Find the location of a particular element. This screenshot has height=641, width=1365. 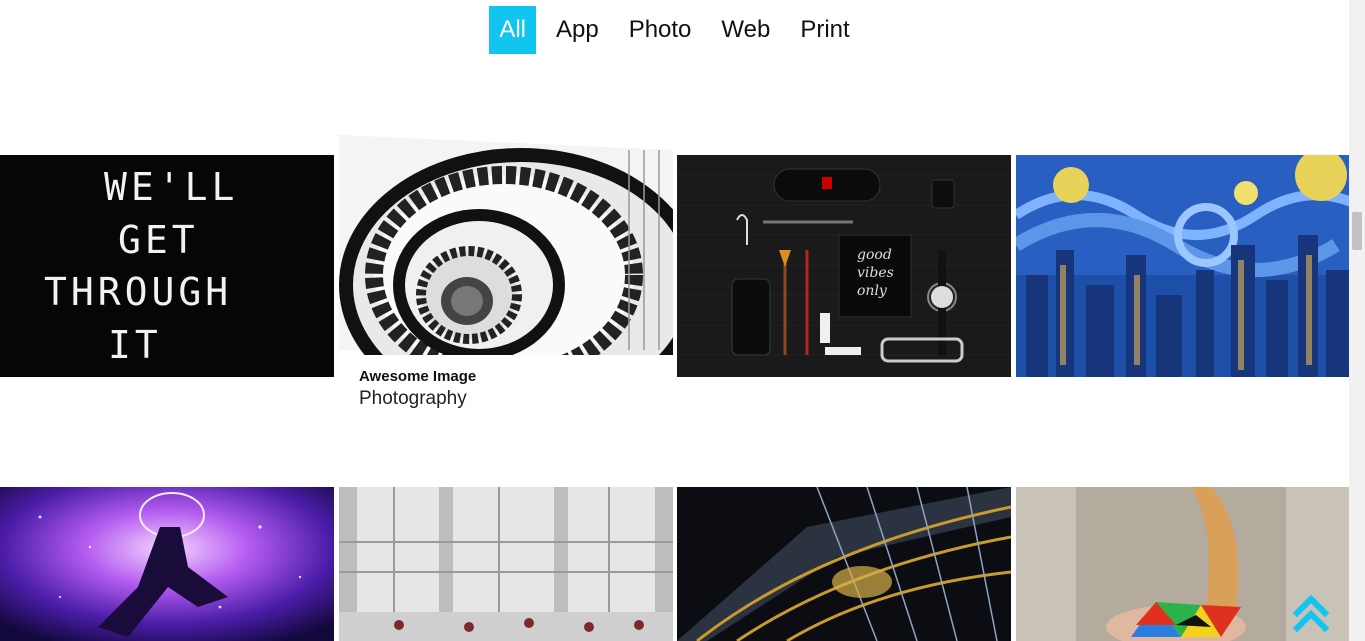

portfolio-filters: All App Photo Web Print is located at coordinates (674, 30).